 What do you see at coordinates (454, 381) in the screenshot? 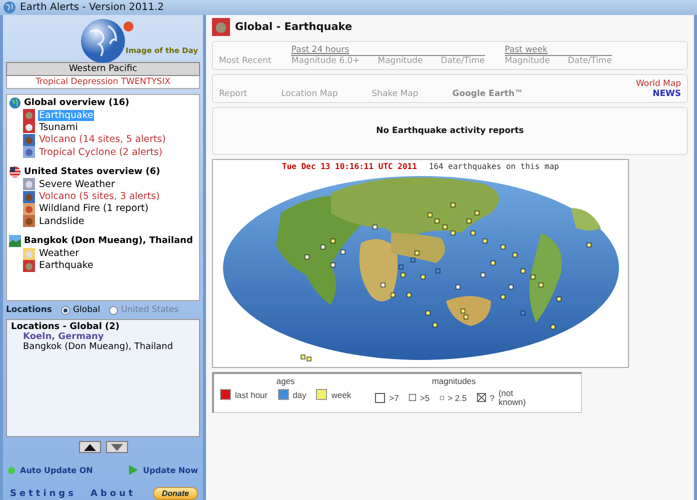
I see `magnitudes-heading: magnitudes` at bounding box center [454, 381].